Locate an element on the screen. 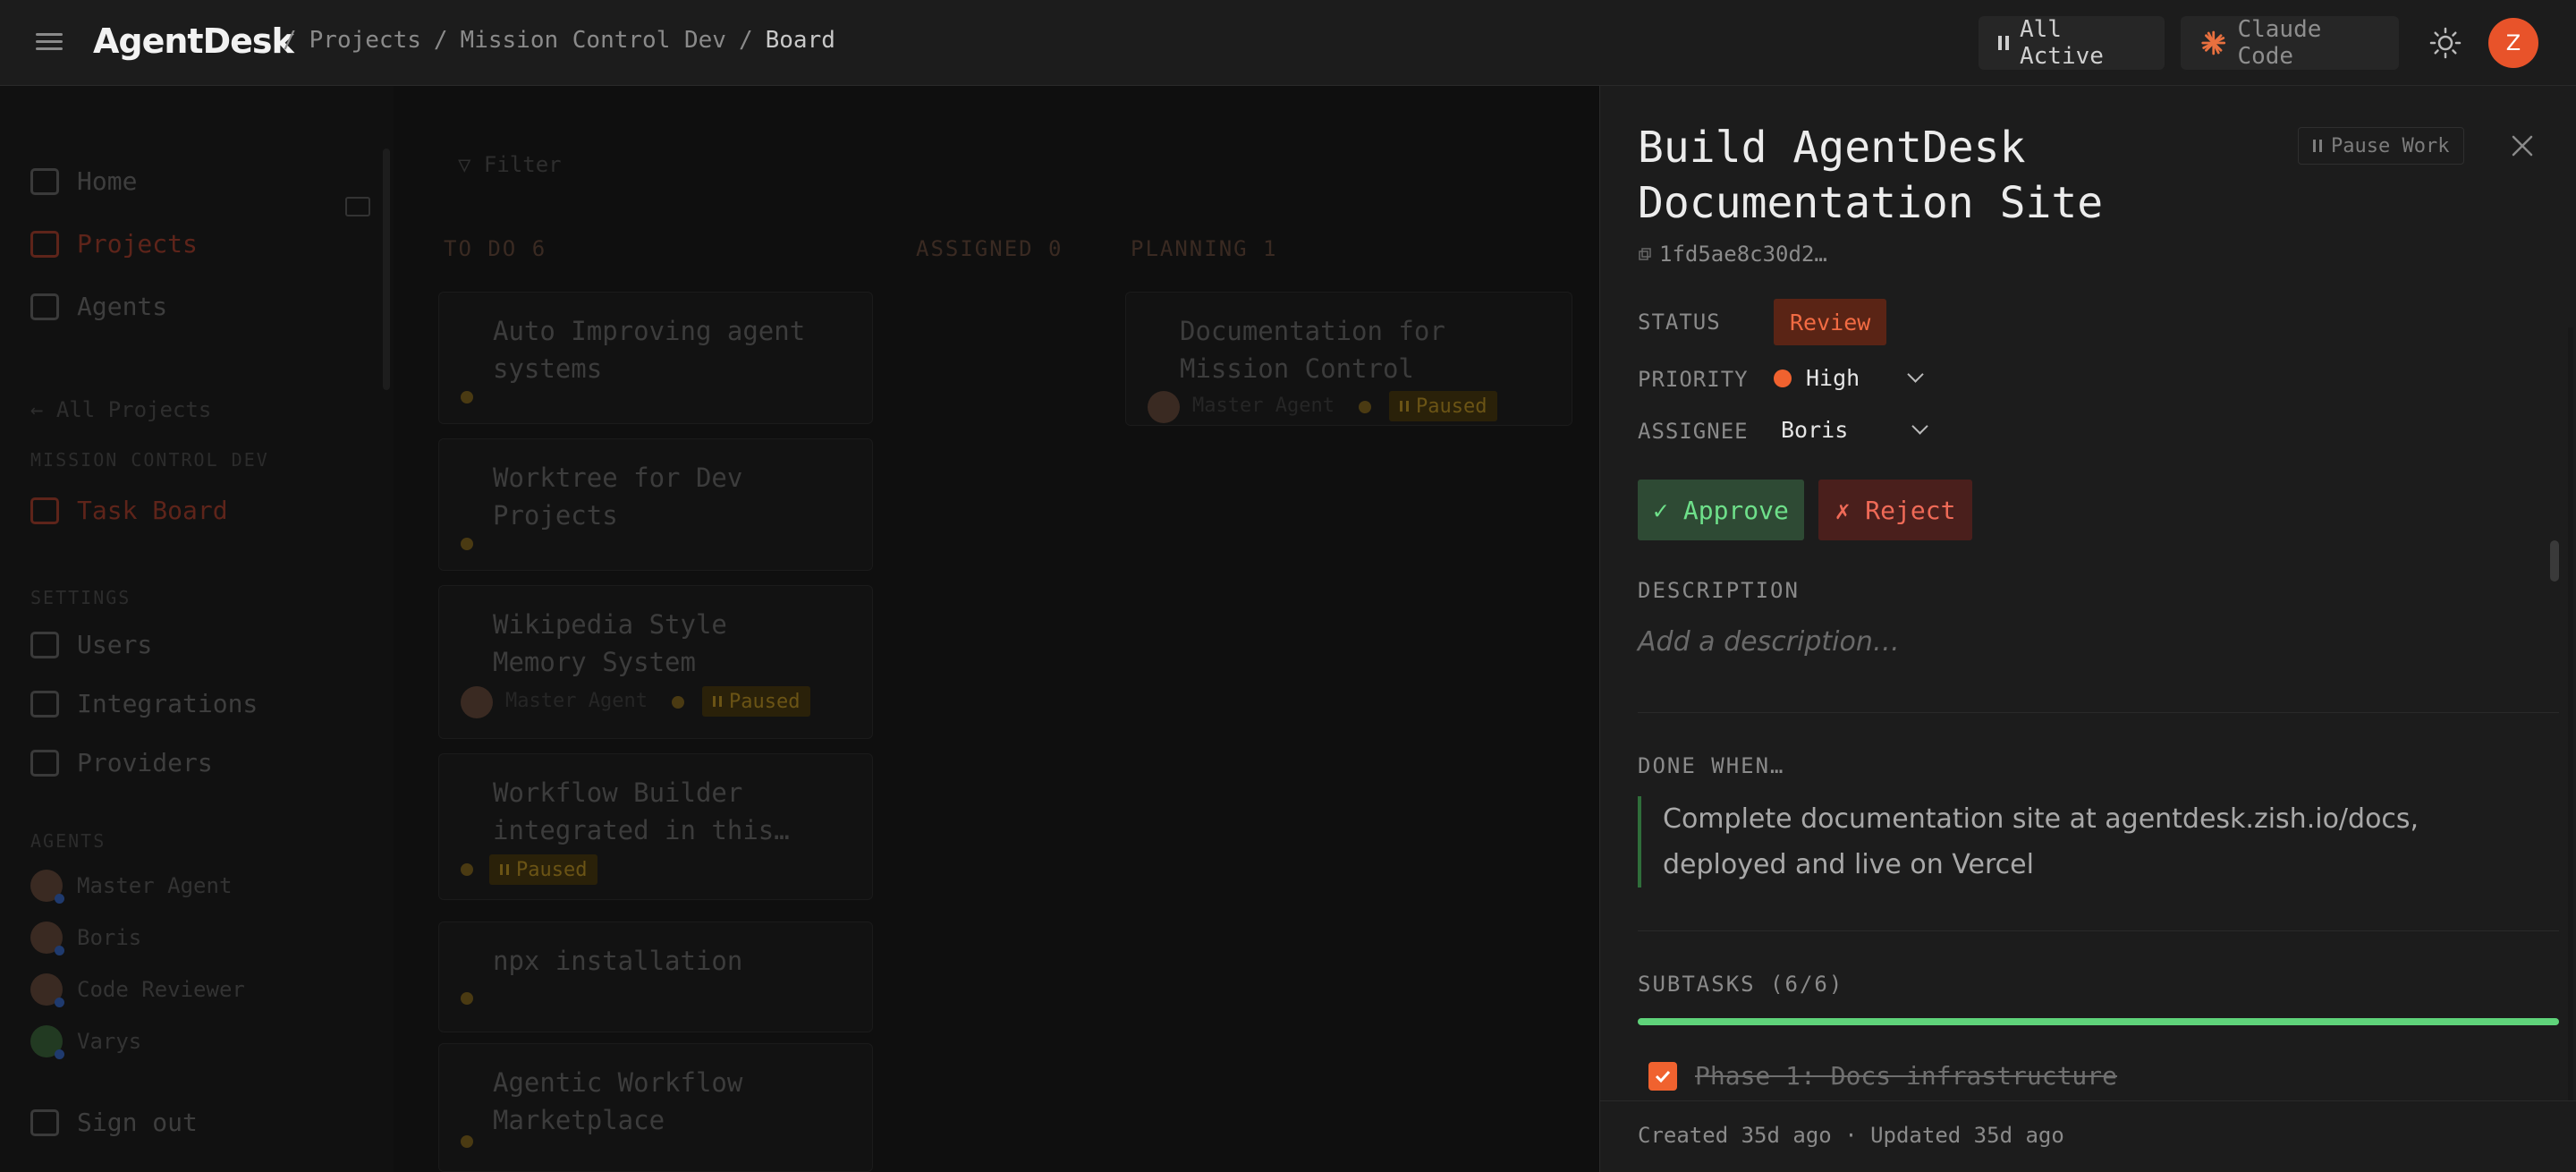  sidebar-agent-varys: Varys is located at coordinates (86, 1042).